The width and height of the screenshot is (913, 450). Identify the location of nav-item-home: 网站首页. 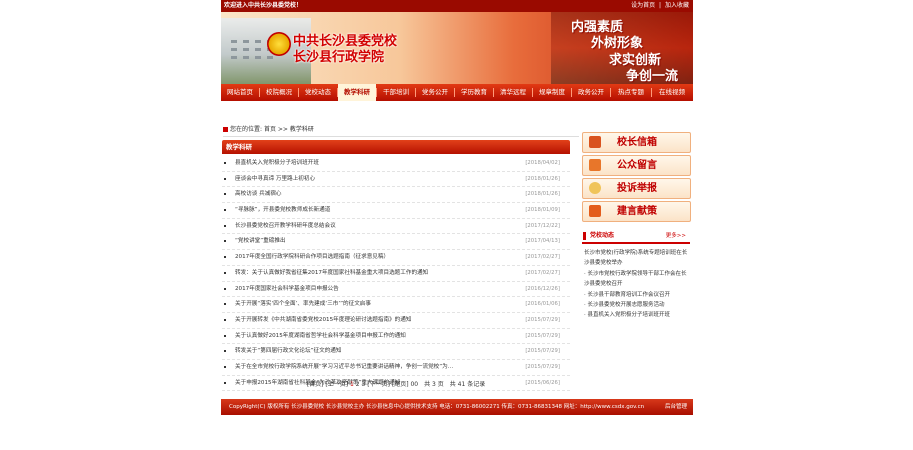
(240, 92).